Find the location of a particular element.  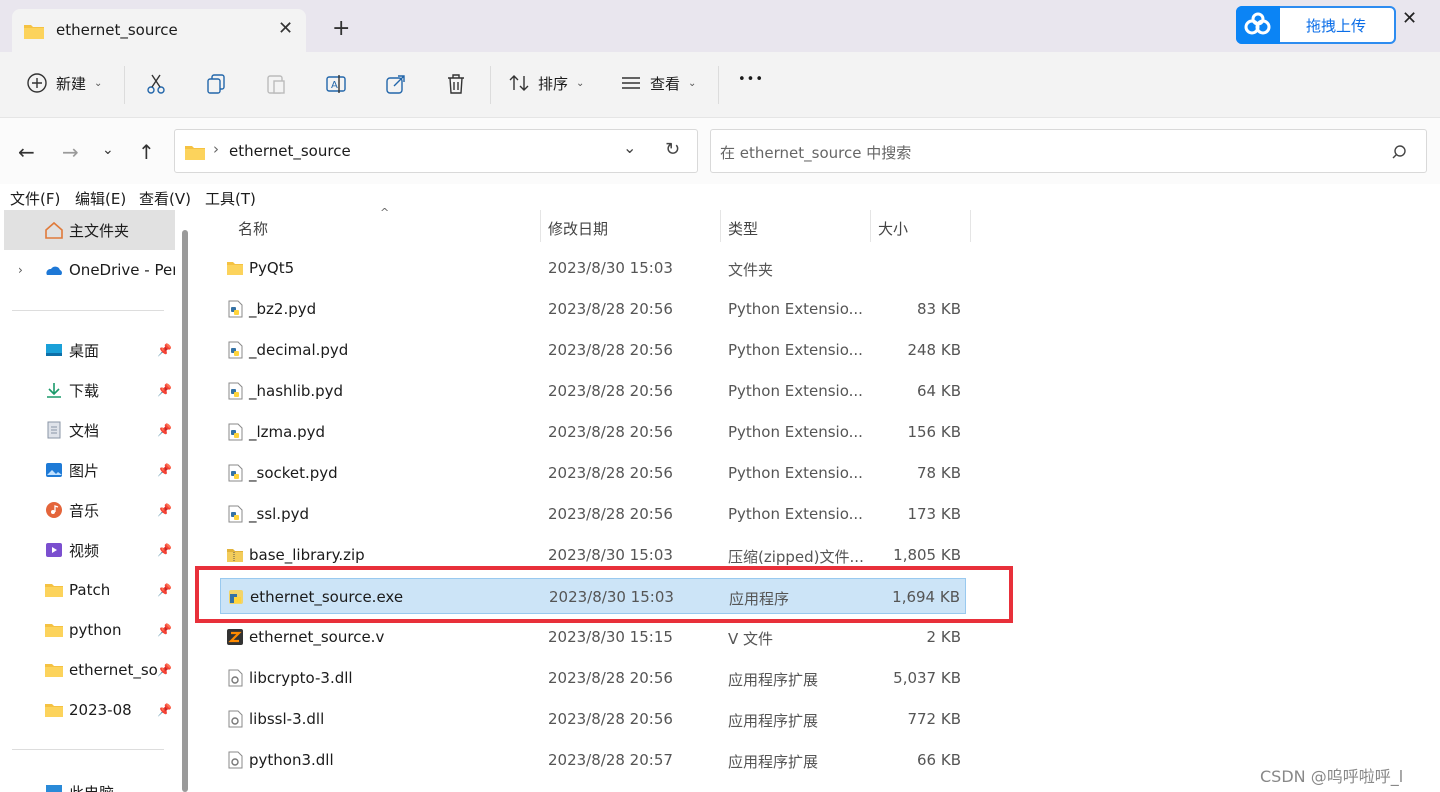

file-row: libssl-3.dll 2023/8/28 20:56 应用程序扩展 772 KB is located at coordinates (593, 719).